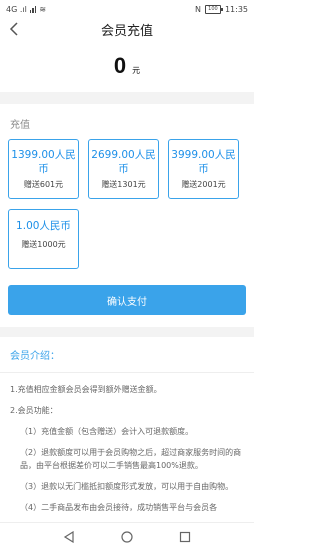 This screenshot has height=550, width=320. Describe the element at coordinates (127, 300) in the screenshot. I see `confirm-pay-button: 确认支付` at that location.